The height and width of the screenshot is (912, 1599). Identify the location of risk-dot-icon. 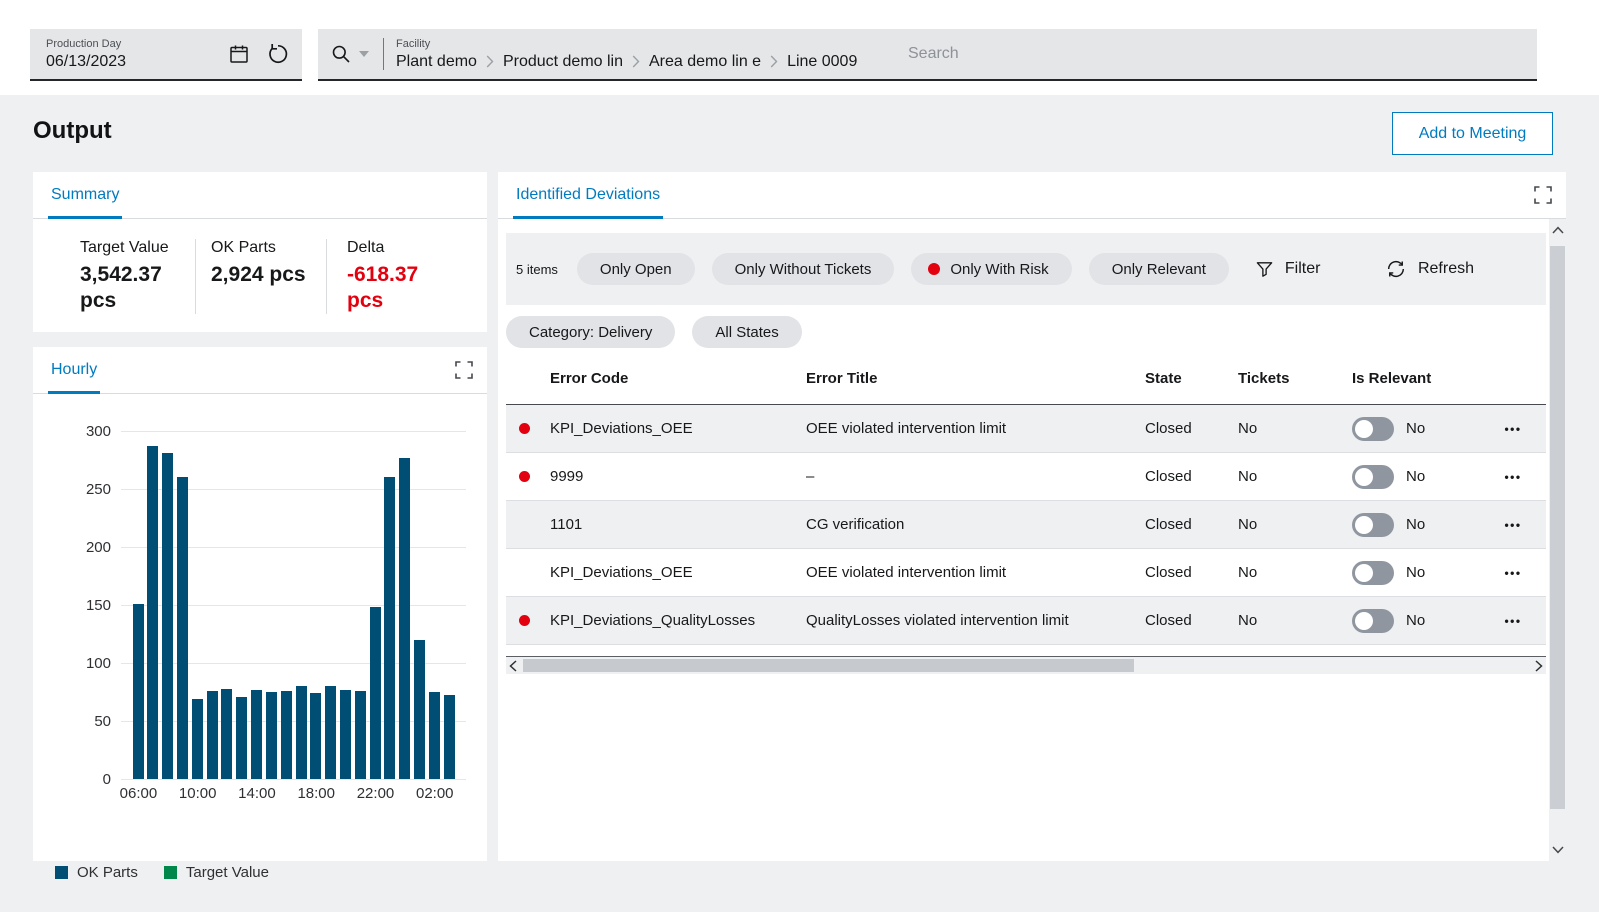
(524, 476).